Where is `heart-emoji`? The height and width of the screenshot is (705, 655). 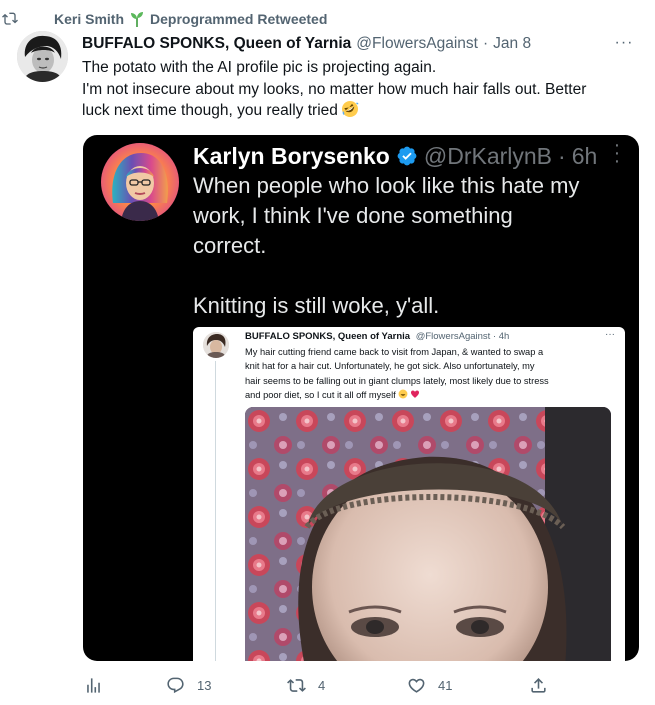 heart-emoji is located at coordinates (414, 394).